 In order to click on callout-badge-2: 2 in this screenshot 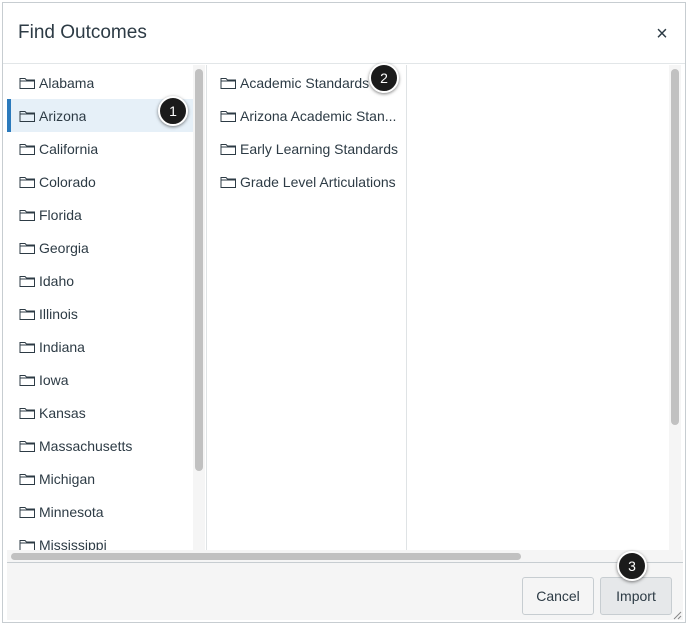, I will do `click(384, 78)`.